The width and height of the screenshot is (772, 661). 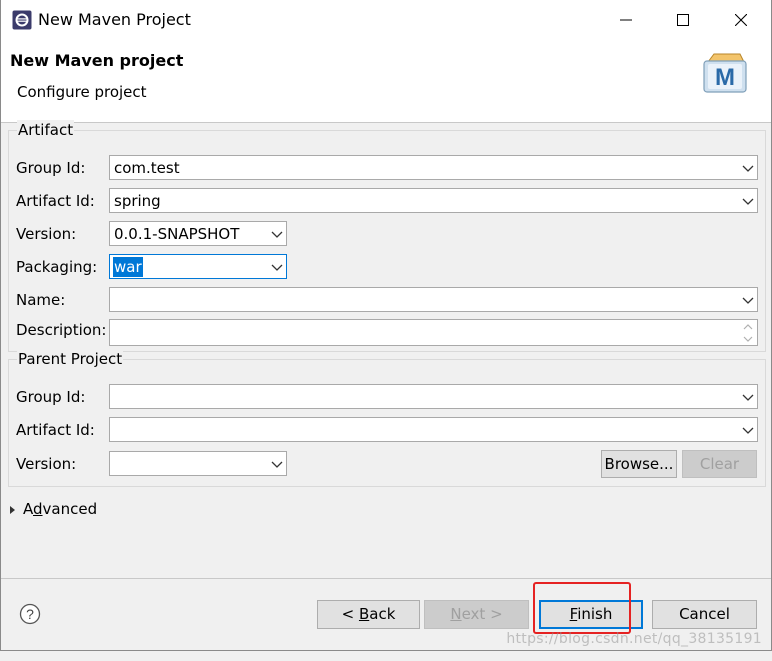 I want to click on artifact-id-value: spring, so click(x=137, y=201).